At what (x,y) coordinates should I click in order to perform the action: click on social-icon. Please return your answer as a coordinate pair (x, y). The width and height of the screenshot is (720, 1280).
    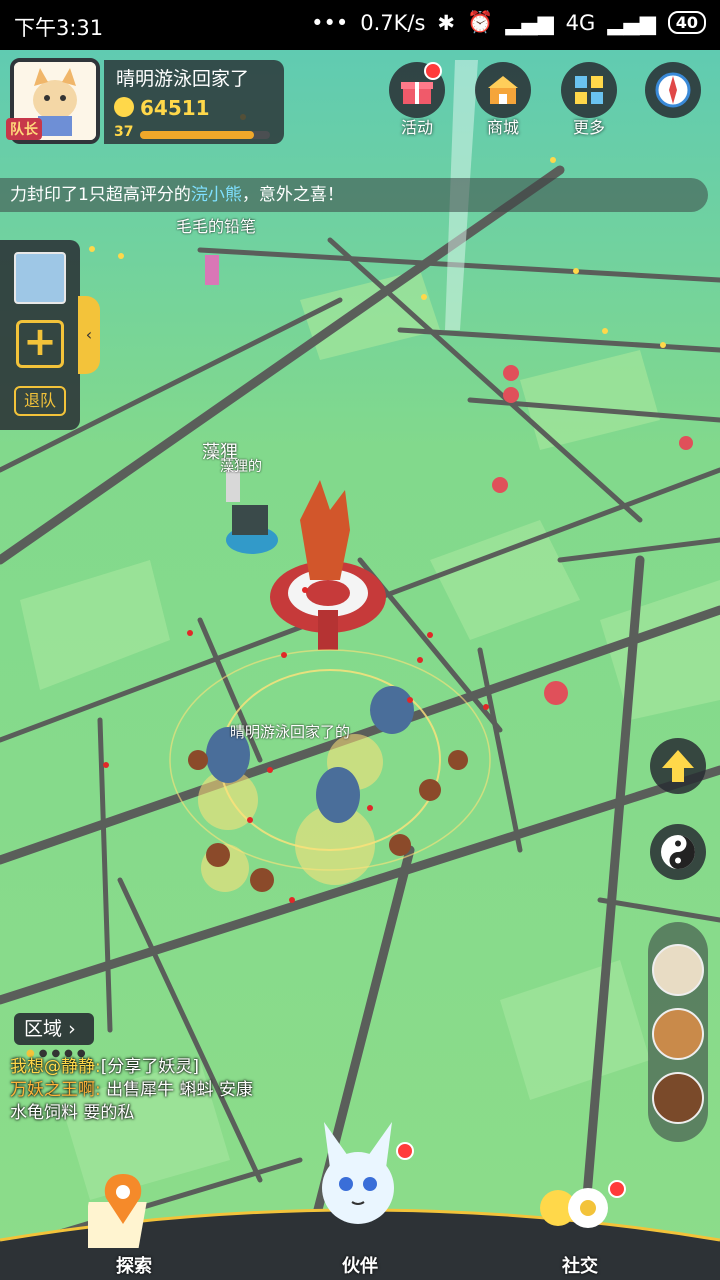
    Looking at the image, I should click on (576, 1213).